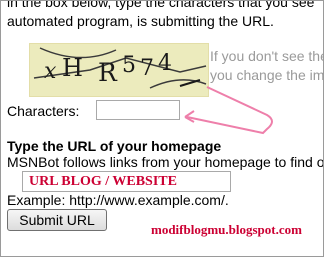  Describe the element at coordinates (189, 116) in the screenshot. I see `annotation-arrow-head` at that location.